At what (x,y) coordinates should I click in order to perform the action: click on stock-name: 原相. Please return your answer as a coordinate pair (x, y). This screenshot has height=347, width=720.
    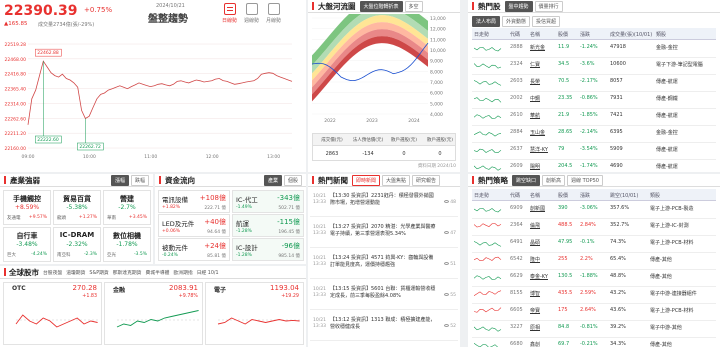
    Looking at the image, I should click on (535, 327).